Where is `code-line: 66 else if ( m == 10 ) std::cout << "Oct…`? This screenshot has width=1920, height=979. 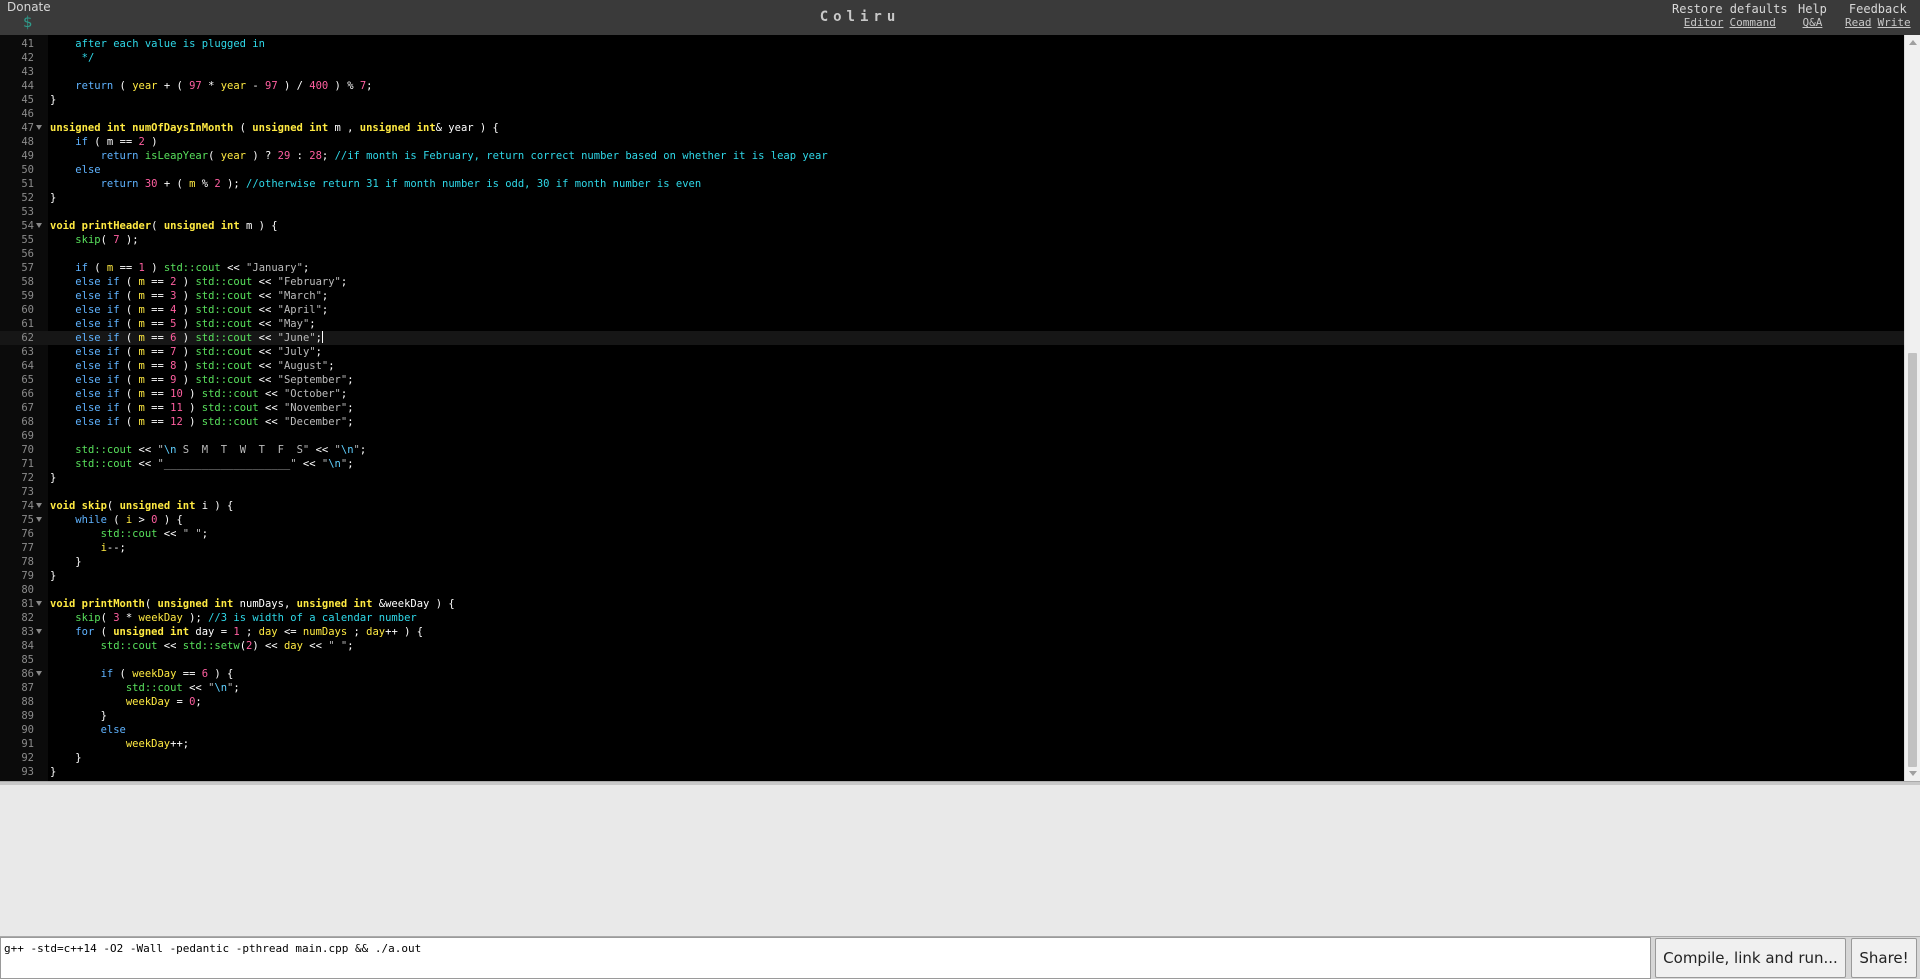
code-line: 66 else if ( m == 10 ) std::cout << "Oct… is located at coordinates (952, 394).